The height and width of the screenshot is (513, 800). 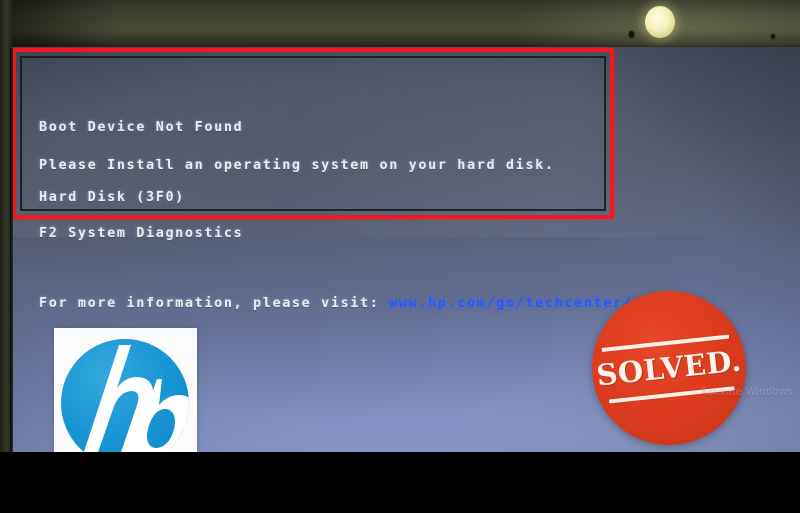 I want to click on hp-logo-circle, so click(x=125, y=396).